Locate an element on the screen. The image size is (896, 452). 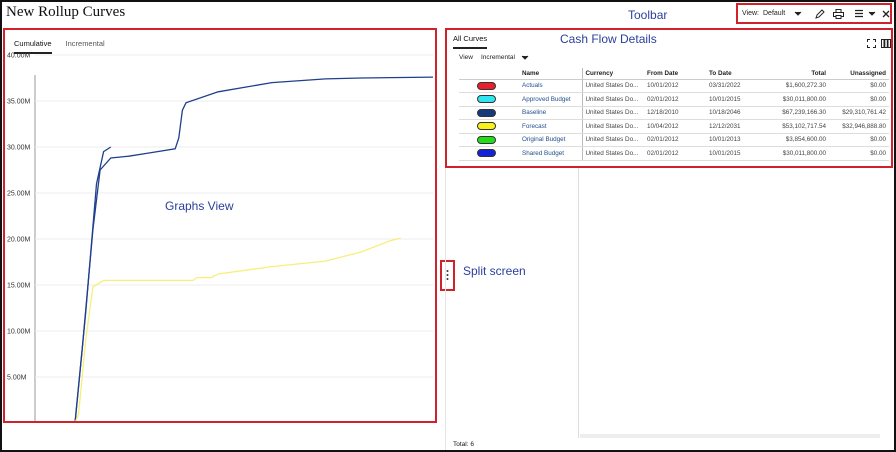
column-header-from-date: From Date is located at coordinates (675, 74).